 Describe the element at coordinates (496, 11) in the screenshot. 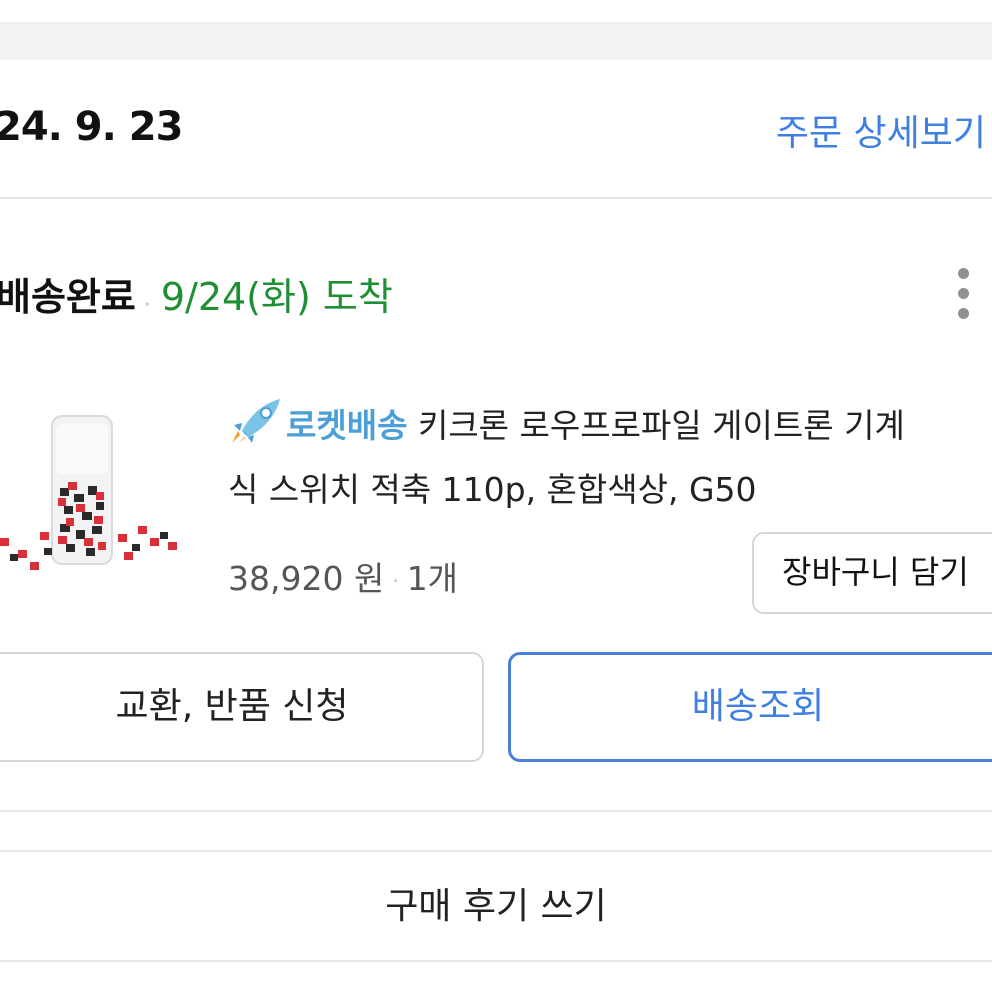

I see `top-spacer` at that location.